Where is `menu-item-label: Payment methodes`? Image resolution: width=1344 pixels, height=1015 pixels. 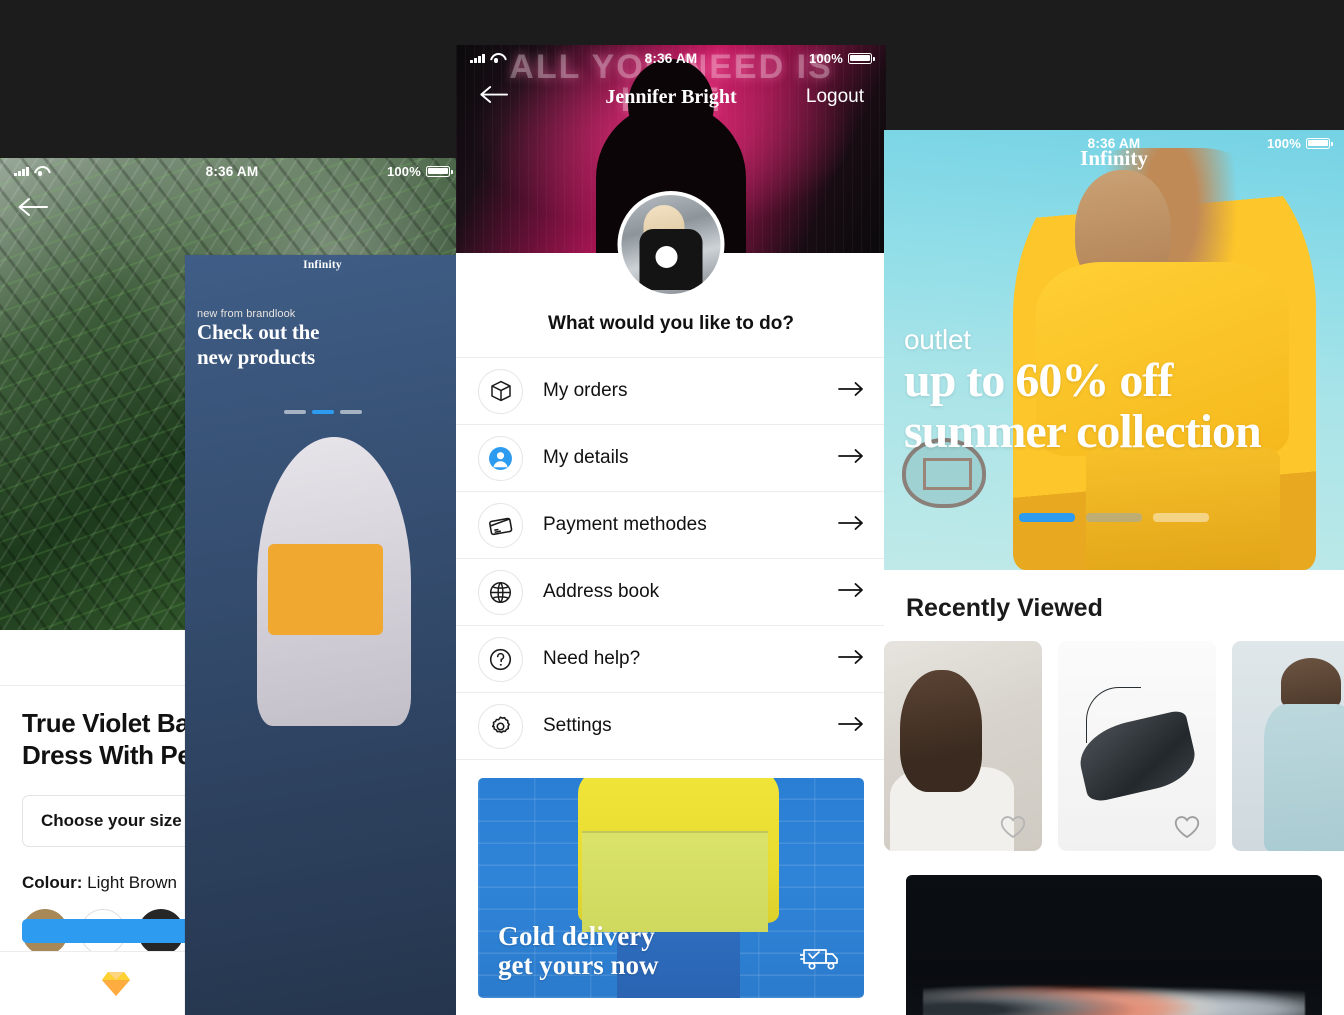
menu-item-label: Payment methodes is located at coordinates (625, 524).